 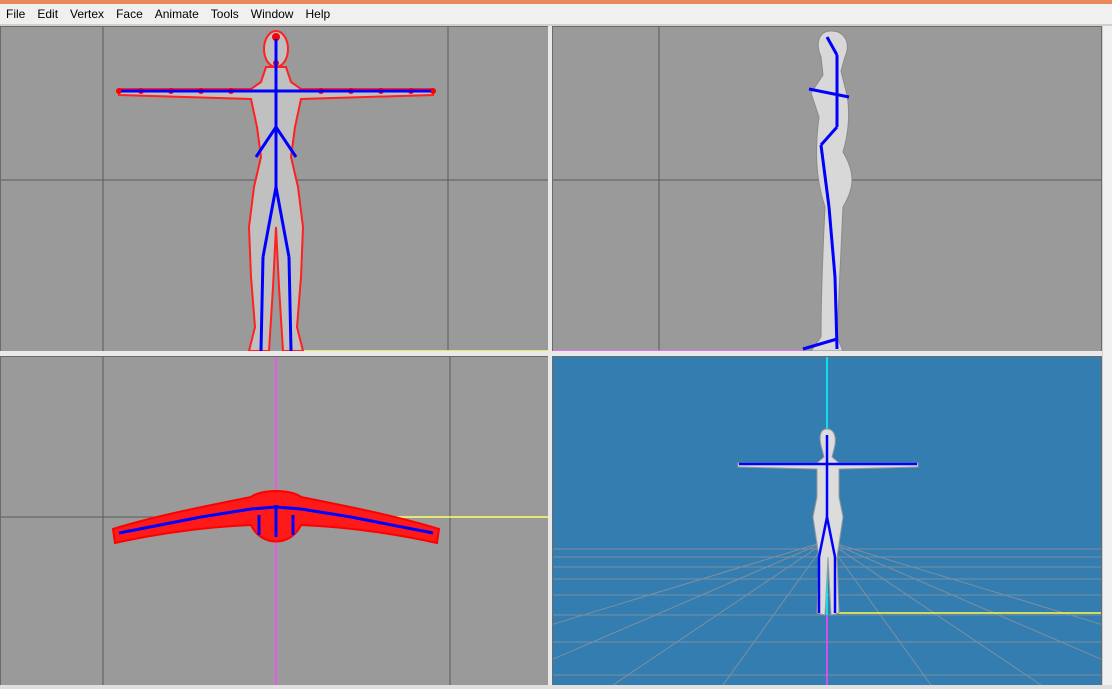 What do you see at coordinates (129, 14) in the screenshot?
I see `menu-face: Face` at bounding box center [129, 14].